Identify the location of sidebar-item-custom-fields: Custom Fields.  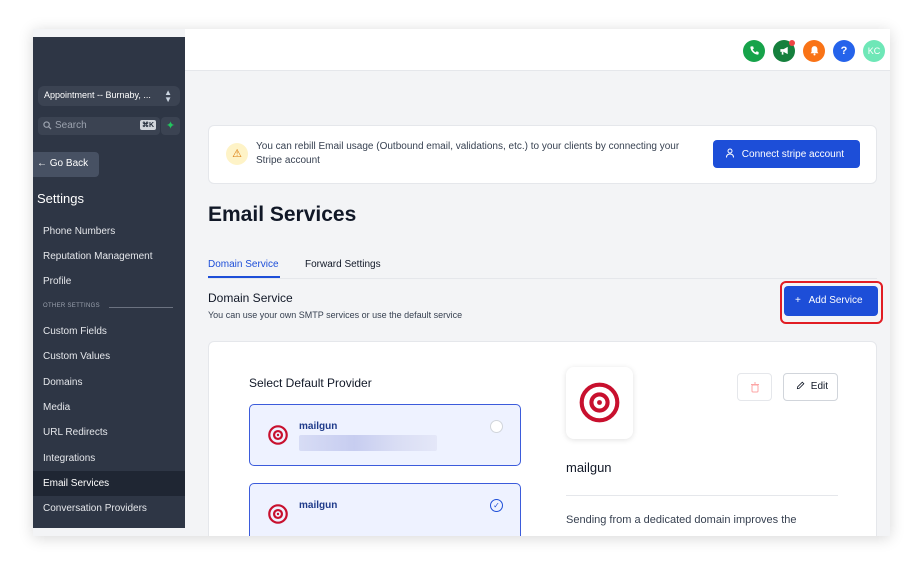
(109, 331).